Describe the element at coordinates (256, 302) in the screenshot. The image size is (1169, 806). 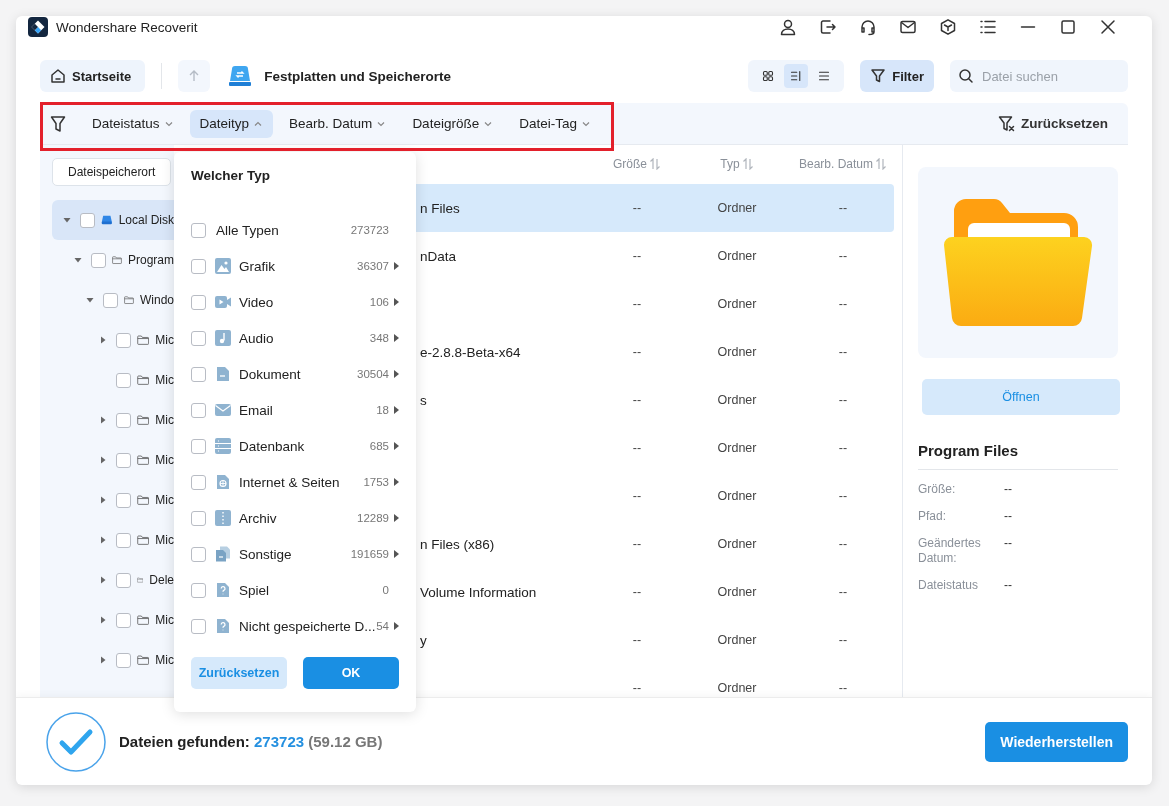
I see `type-option-label: Video` at that location.